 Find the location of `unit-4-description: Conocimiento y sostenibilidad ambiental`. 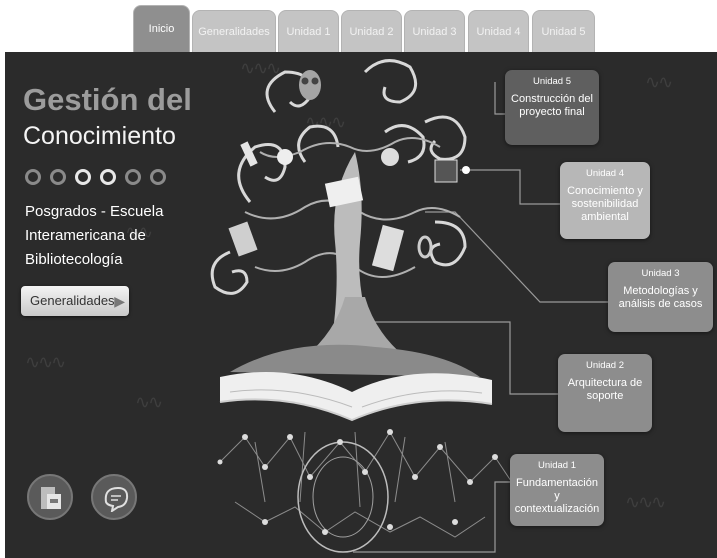

unit-4-description: Conocimiento y sostenibilidad ambiental is located at coordinates (605, 204).